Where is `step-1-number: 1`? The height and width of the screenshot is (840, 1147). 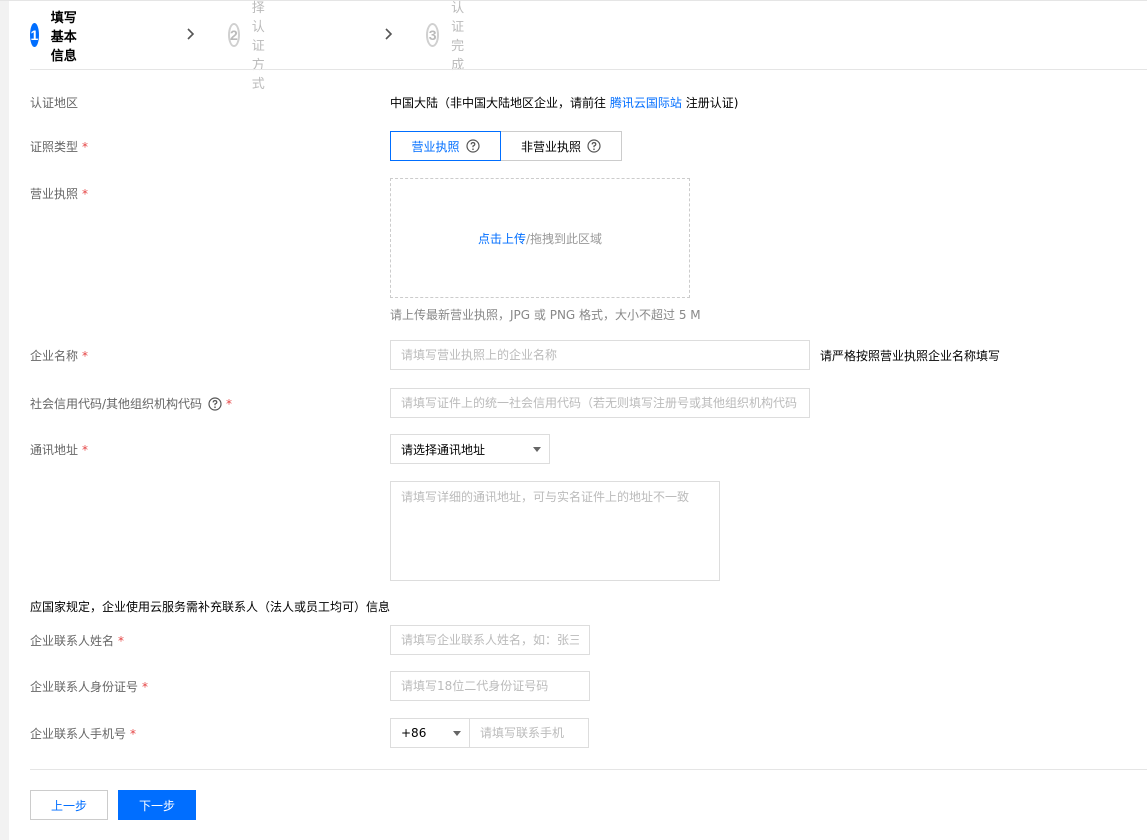 step-1-number: 1 is located at coordinates (34, 35).